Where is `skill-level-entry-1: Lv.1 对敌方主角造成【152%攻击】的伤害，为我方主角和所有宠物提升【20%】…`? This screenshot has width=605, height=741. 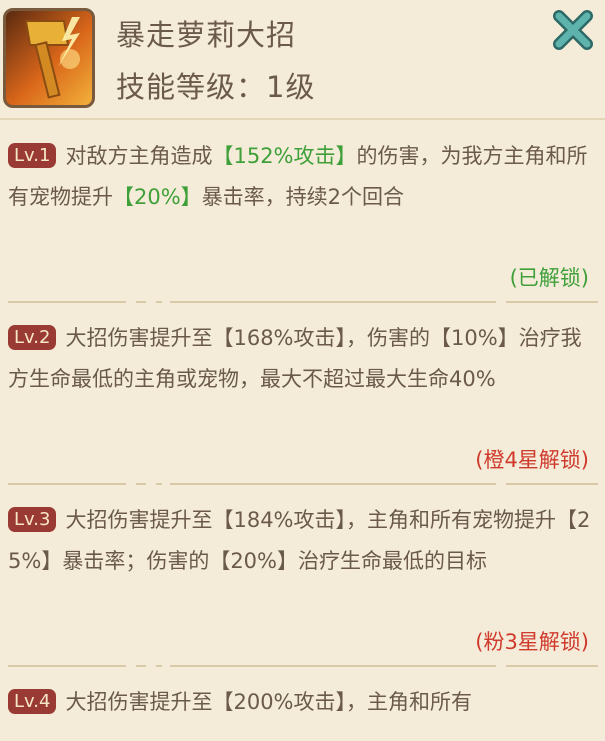
skill-level-entry-1: Lv.1 对敌方主角造成【152%攻击】的伤害，为我方主角和所有宠物提升【20%】… is located at coordinates (303, 177).